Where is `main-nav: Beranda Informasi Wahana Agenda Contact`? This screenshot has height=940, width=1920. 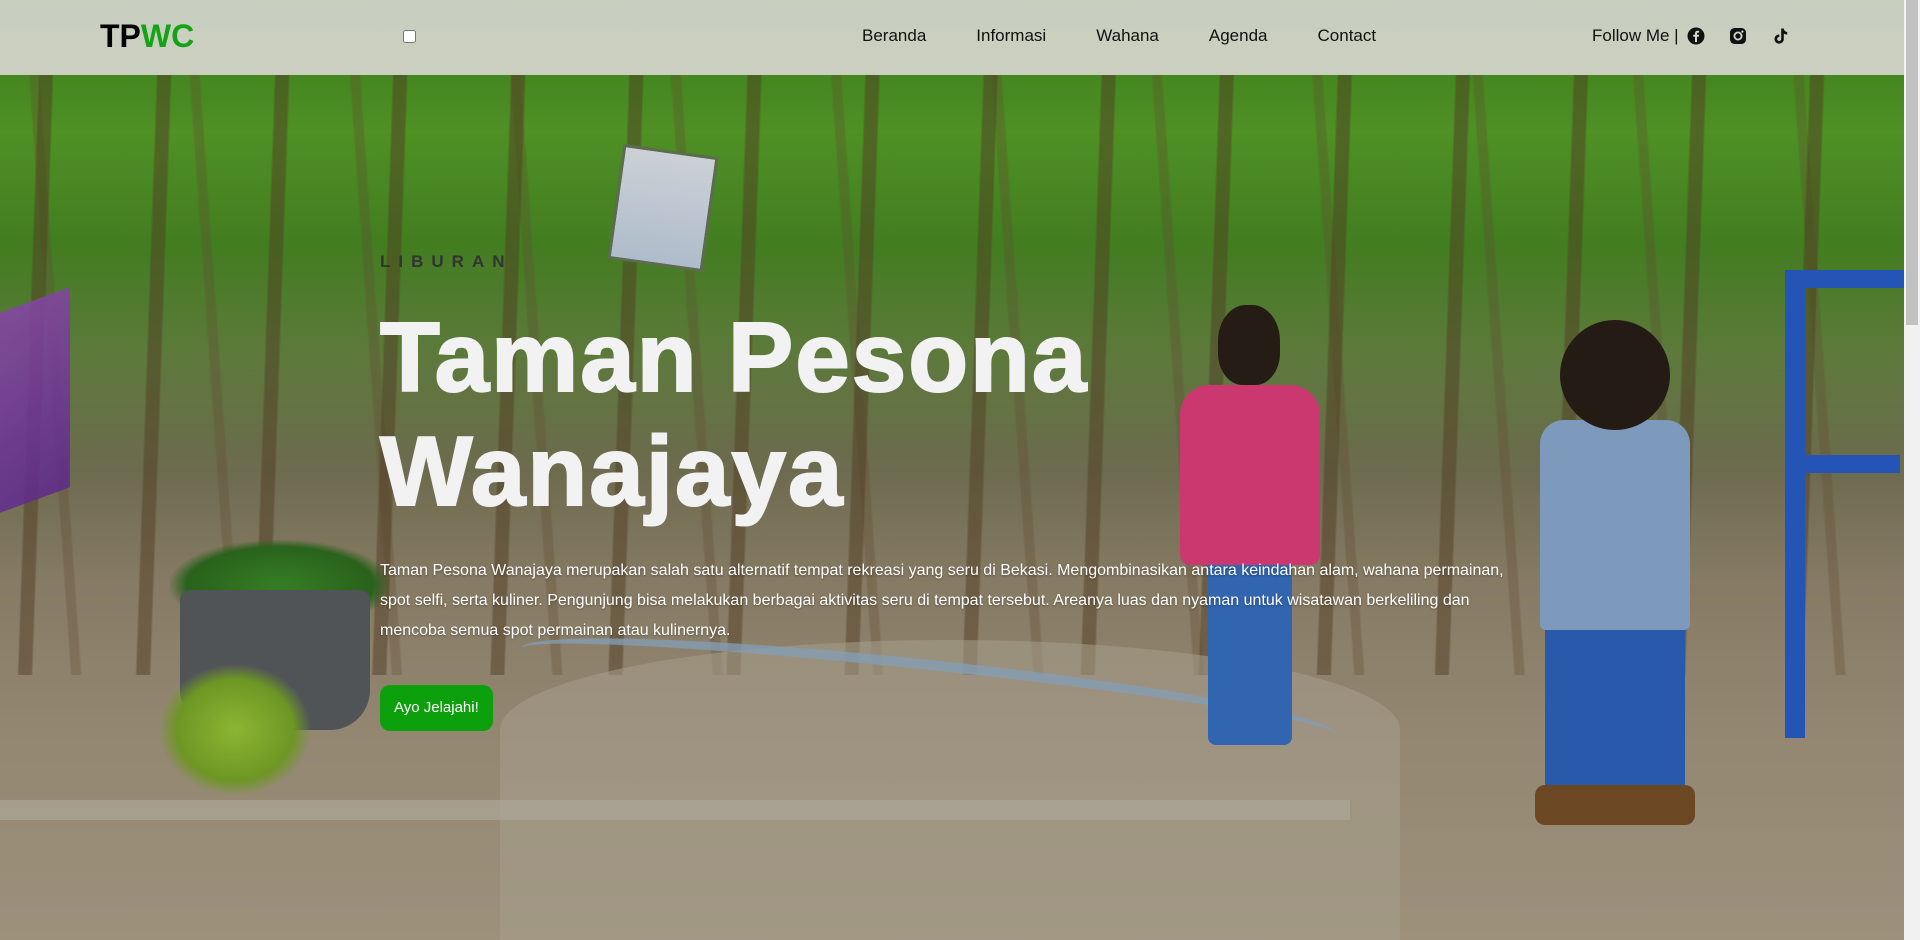
main-nav: Beranda Informasi Wahana Agenda Contact is located at coordinates (1144, 36).